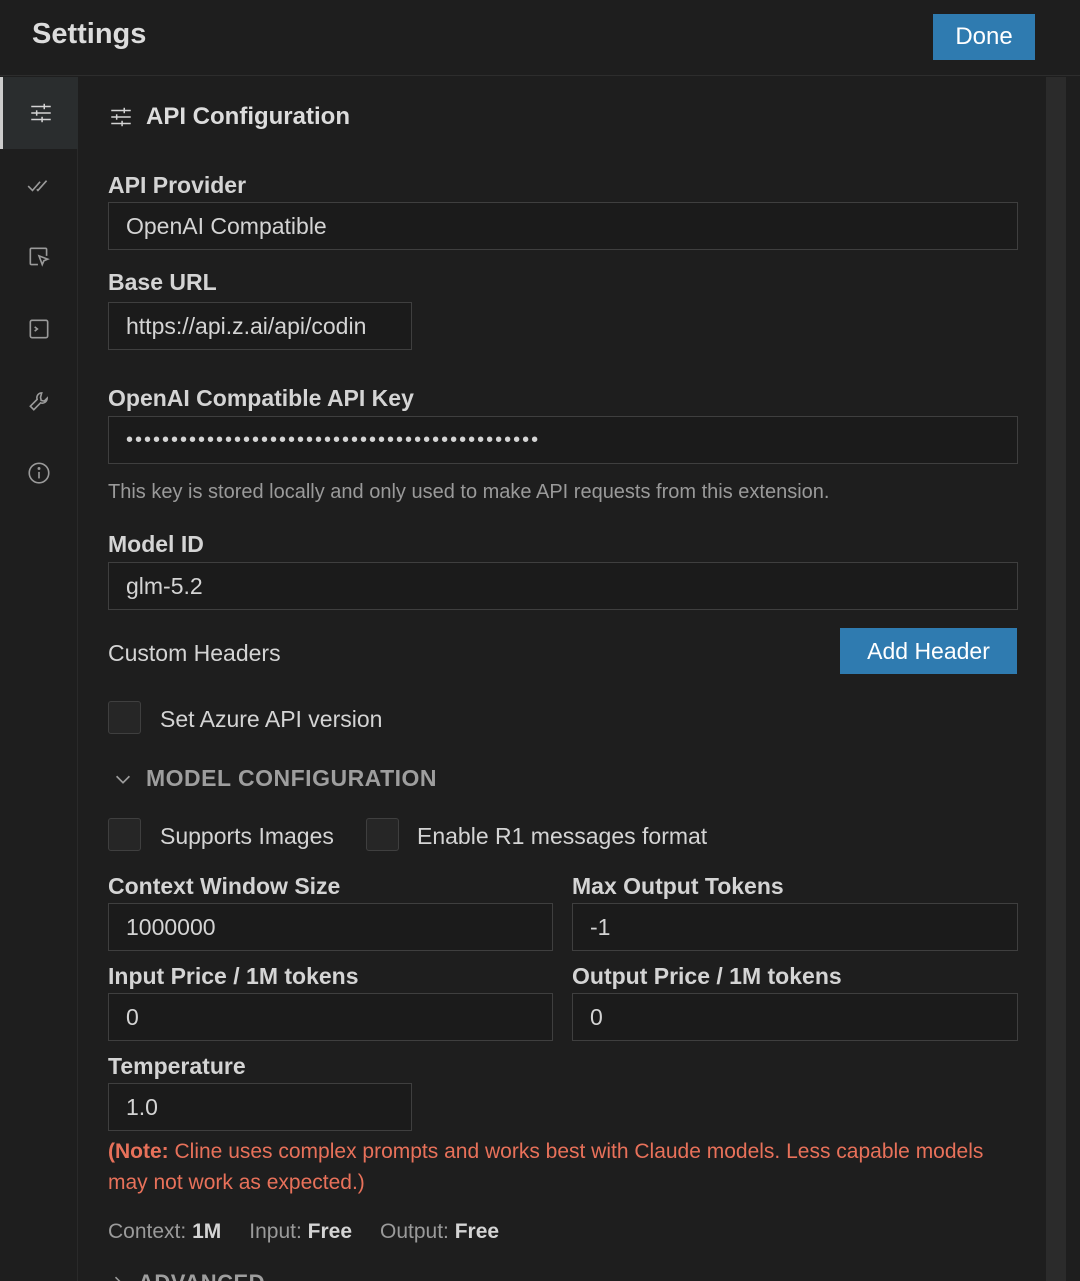 The height and width of the screenshot is (1281, 1080). Describe the element at coordinates (124, 717) in the screenshot. I see `azure-api-version-checkbox` at that location.